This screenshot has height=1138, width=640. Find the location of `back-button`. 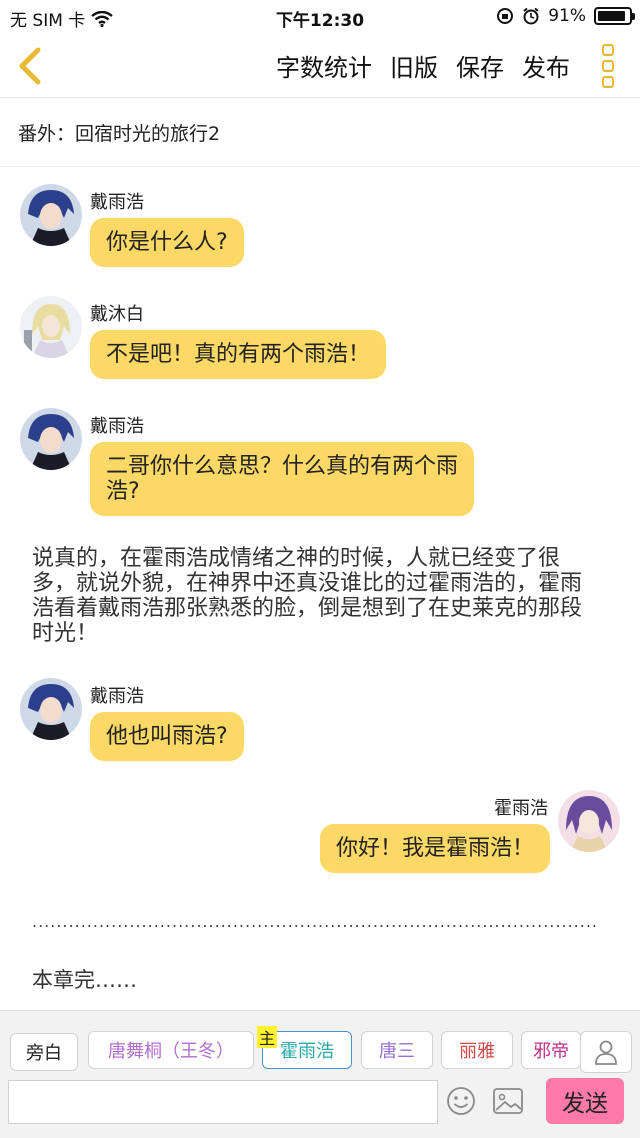

back-button is located at coordinates (32, 66).